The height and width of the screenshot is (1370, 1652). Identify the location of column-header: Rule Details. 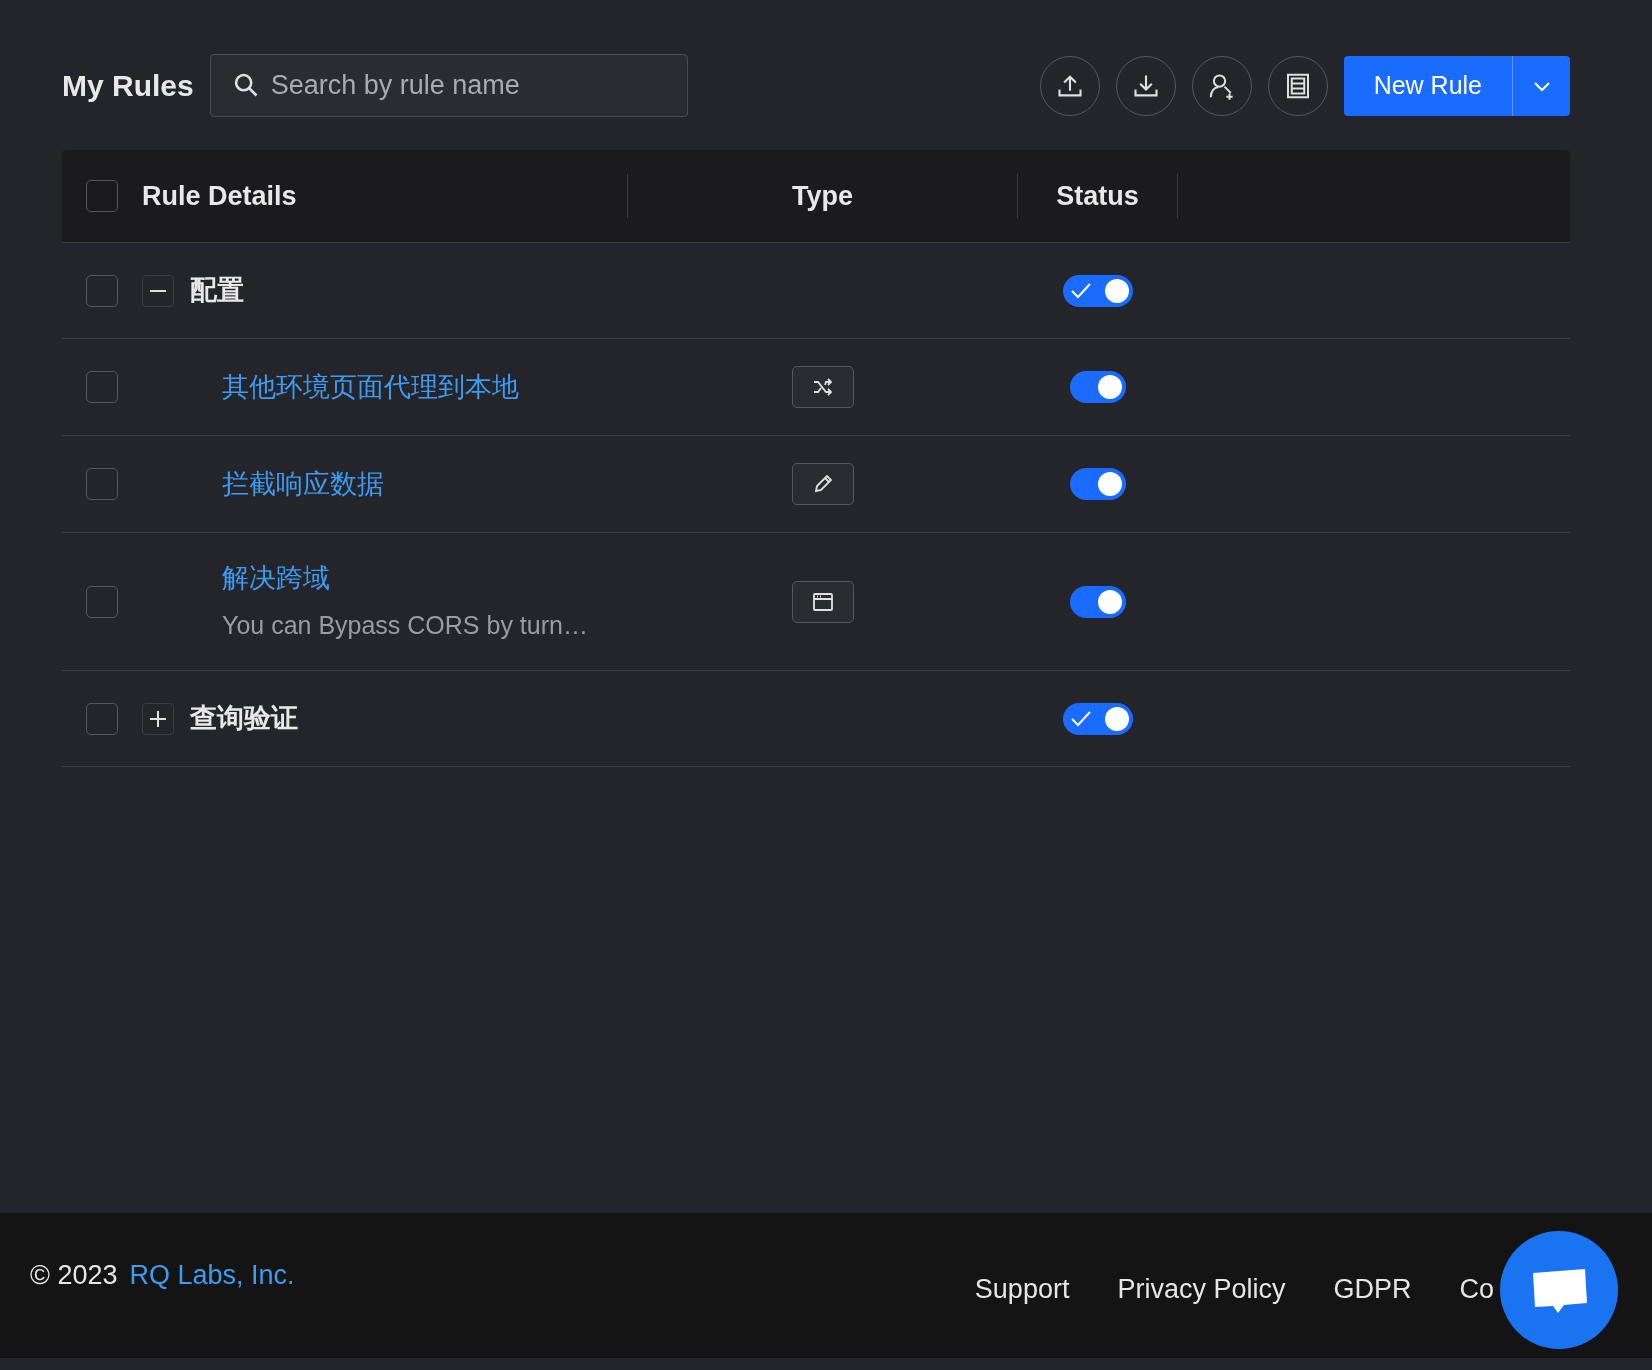
(219, 196).